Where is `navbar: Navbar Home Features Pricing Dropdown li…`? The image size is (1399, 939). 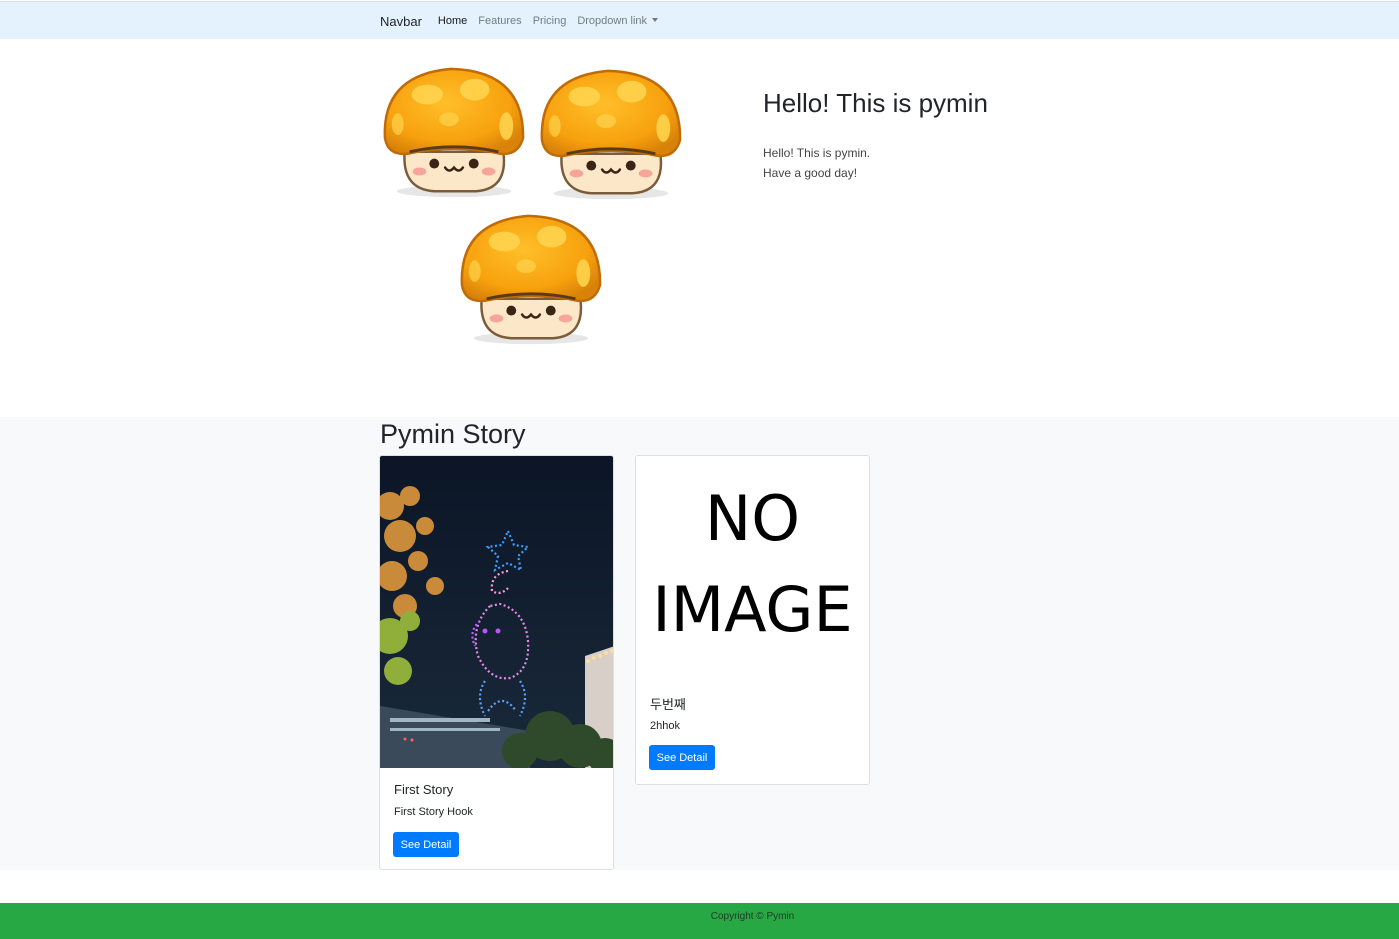 navbar: Navbar Home Features Pricing Dropdown li… is located at coordinates (699, 20).